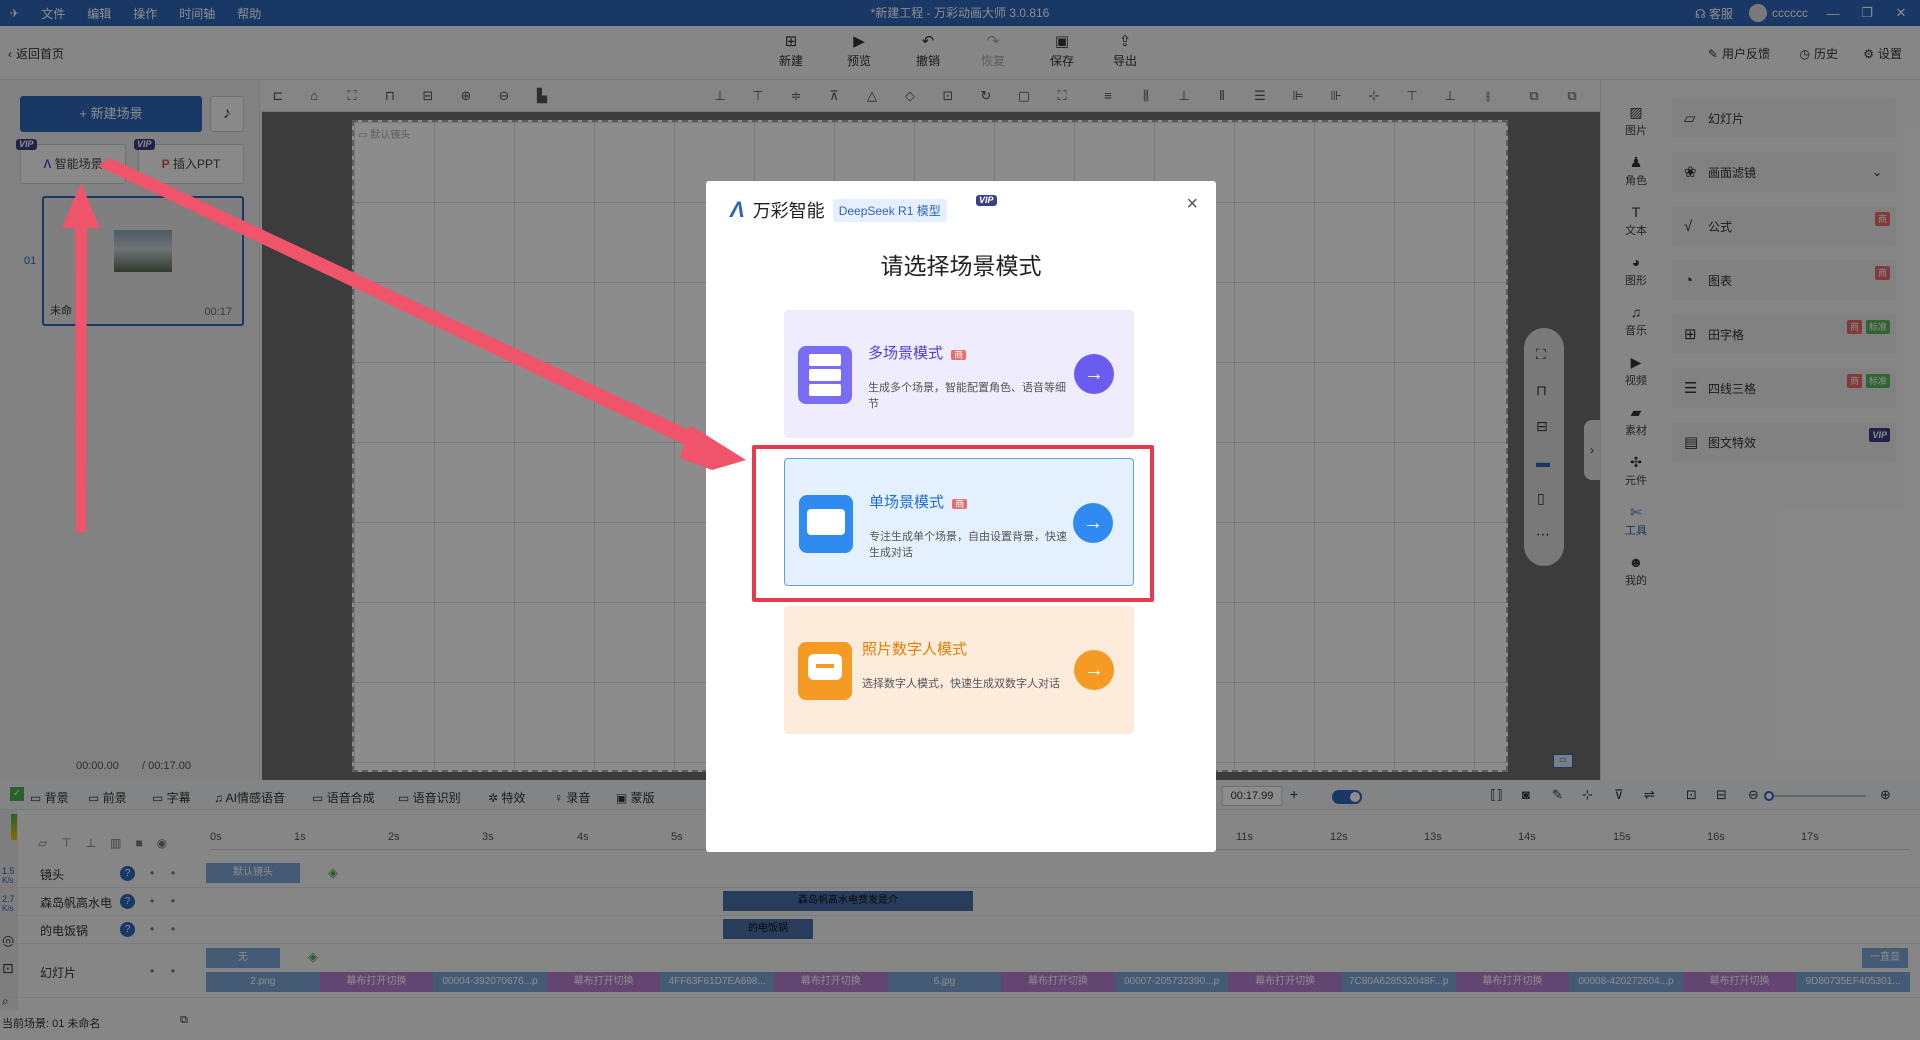  Describe the element at coordinates (825, 671) in the screenshot. I see `chat-avatar-icon` at that location.